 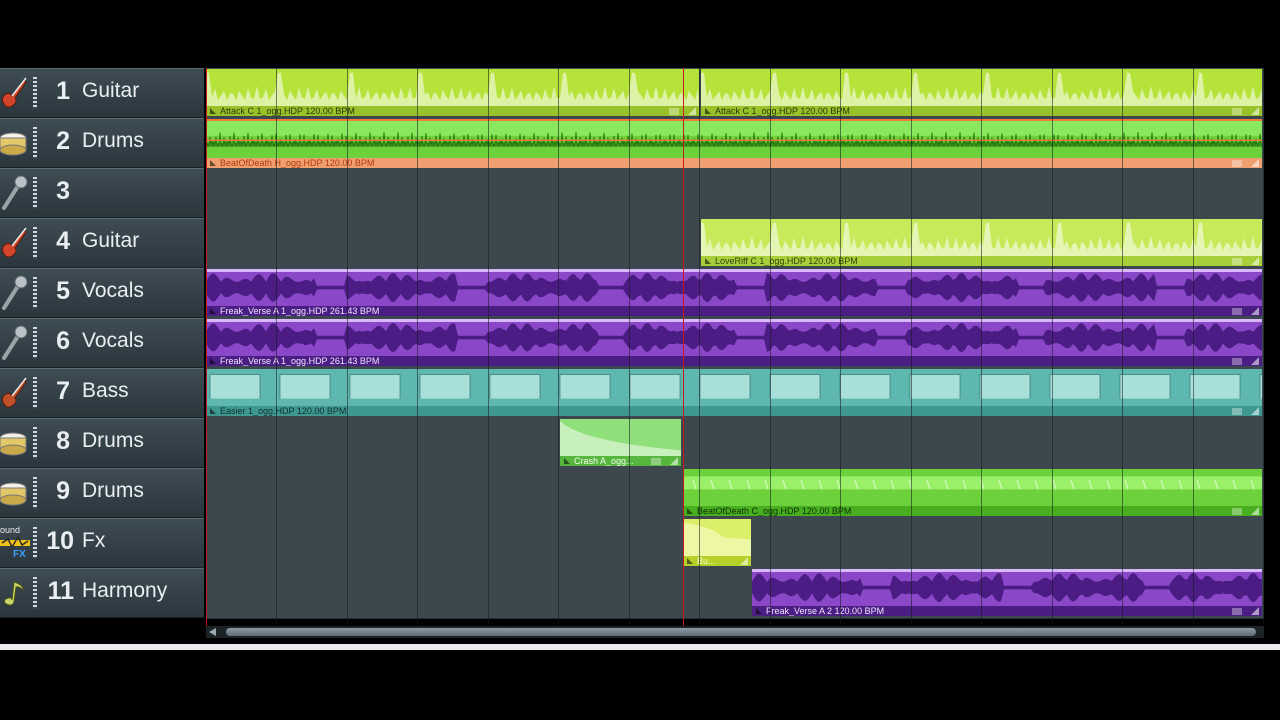 I want to click on track-number: 5, so click(x=63, y=291).